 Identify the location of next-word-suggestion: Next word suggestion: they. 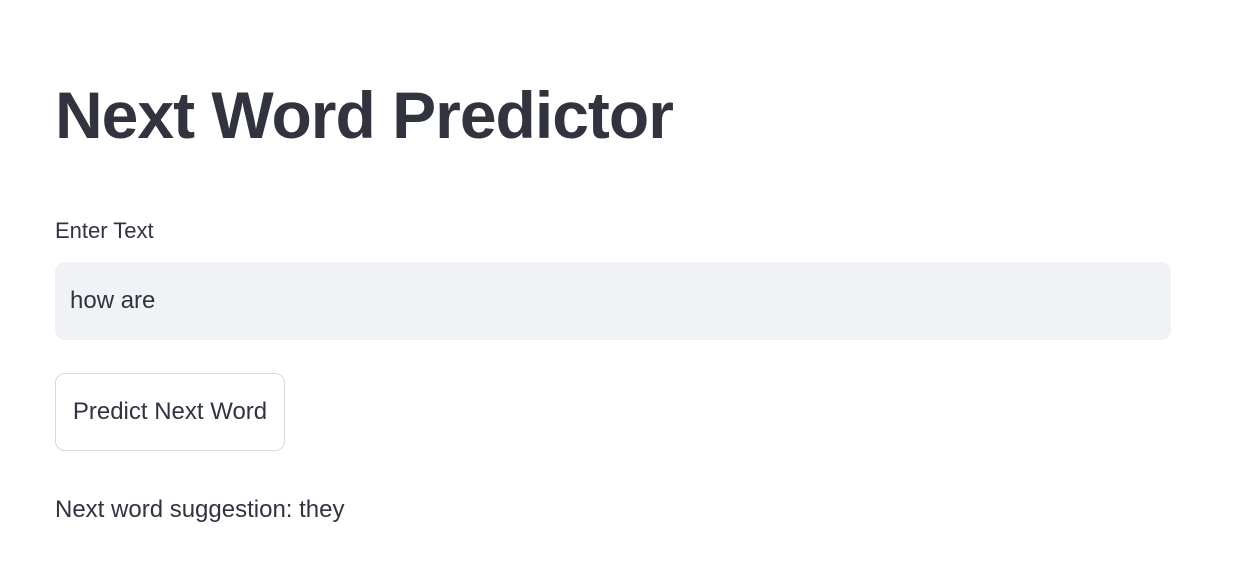
(200, 509).